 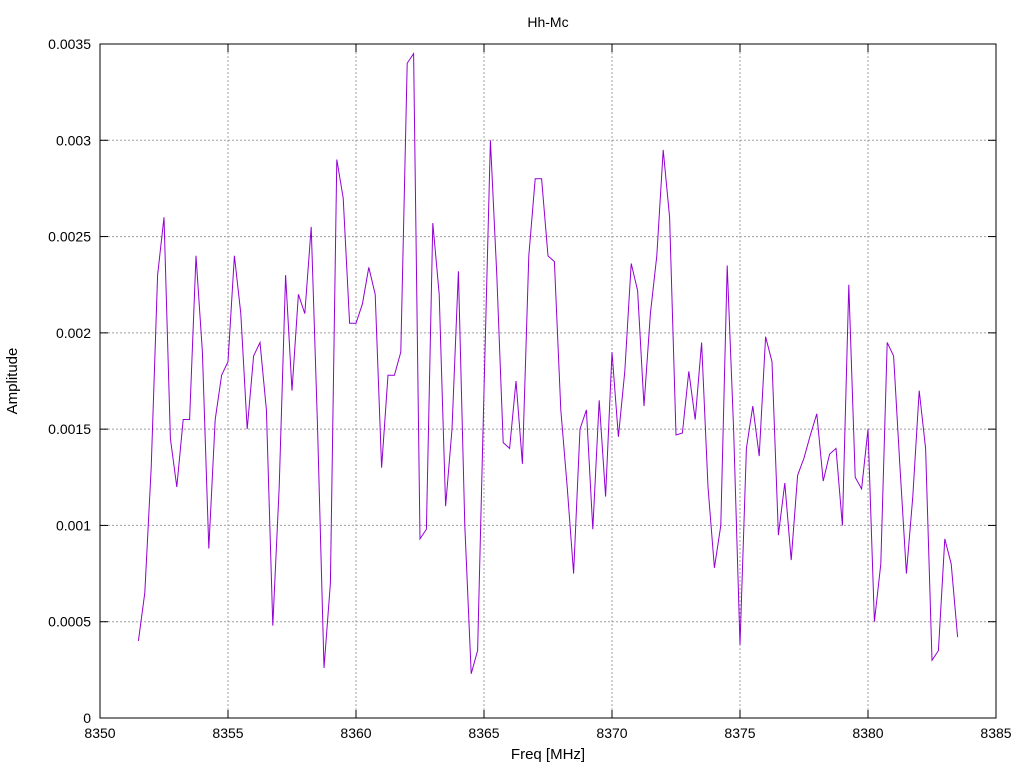 I want to click on y-tick-label: 0.002, so click(x=73, y=333).